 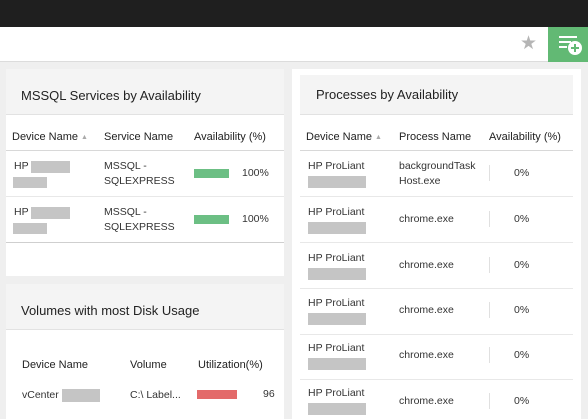 I want to click on add-widget-icon, so click(x=568, y=37).